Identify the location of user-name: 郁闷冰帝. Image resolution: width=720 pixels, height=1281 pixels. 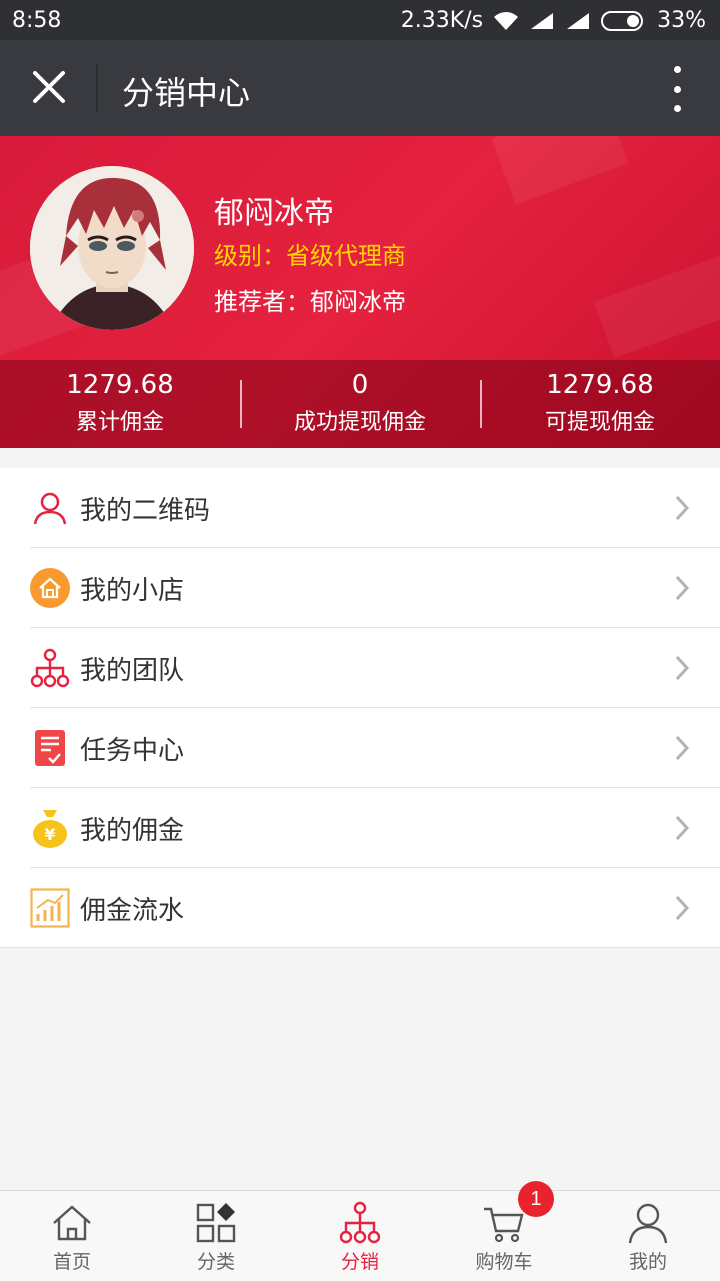
(274, 213).